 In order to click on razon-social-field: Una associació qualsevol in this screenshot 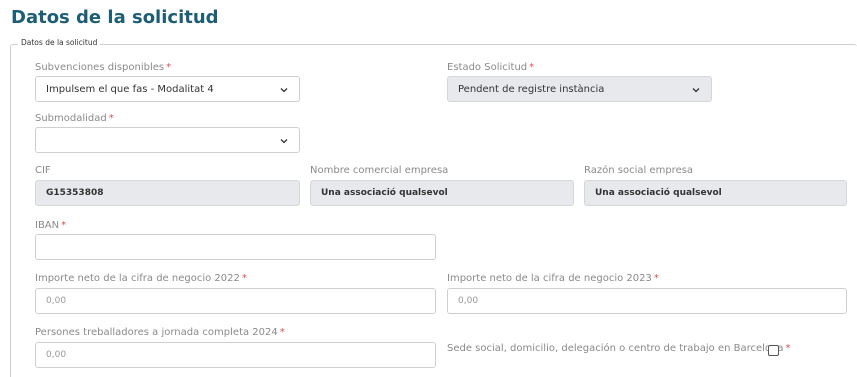, I will do `click(715, 193)`.